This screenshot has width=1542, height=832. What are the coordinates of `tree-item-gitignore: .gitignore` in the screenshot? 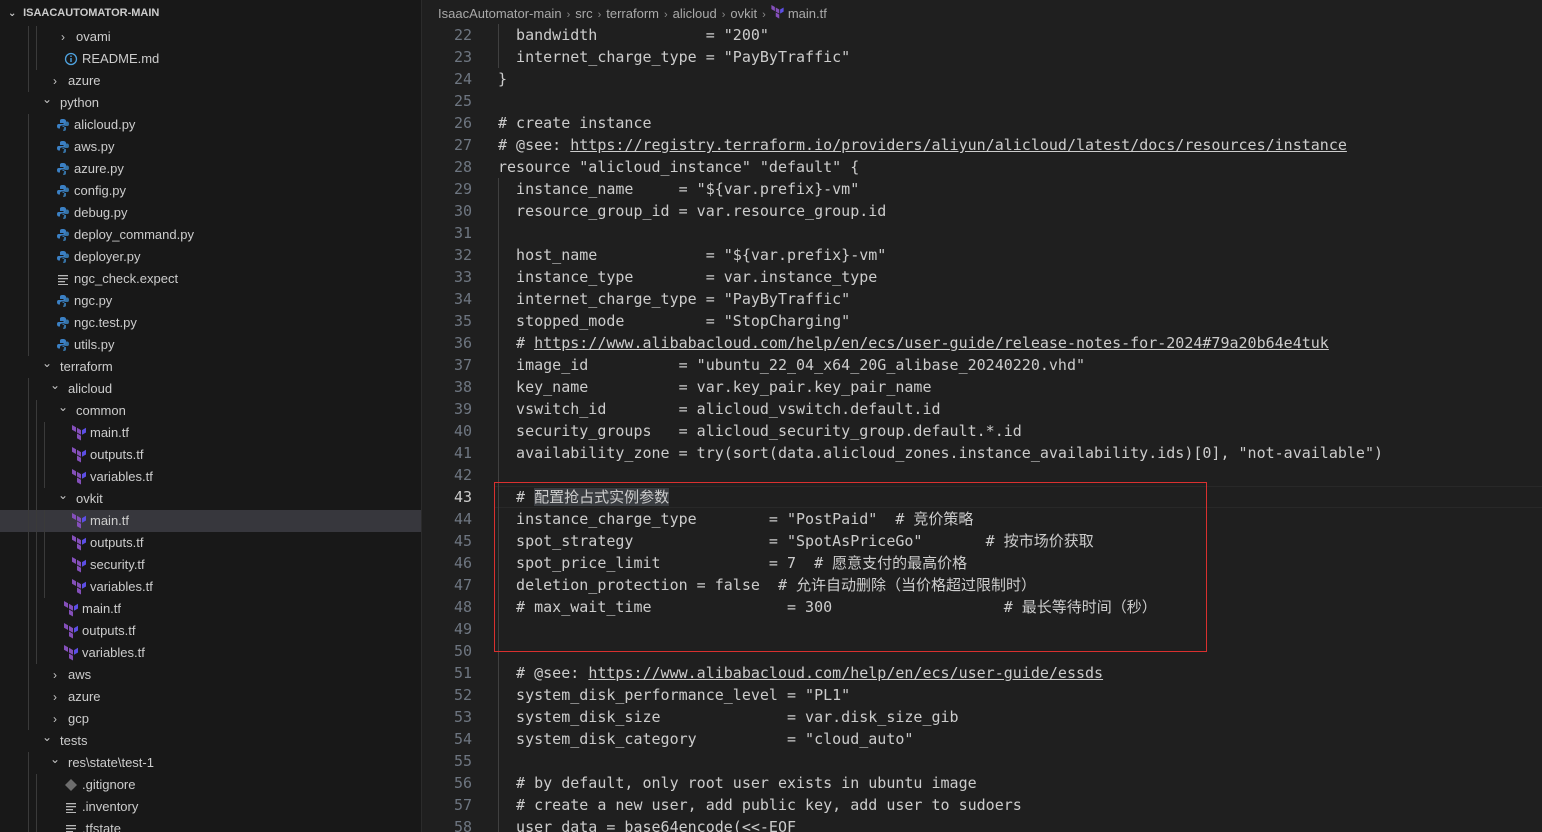 It's located at (210, 785).